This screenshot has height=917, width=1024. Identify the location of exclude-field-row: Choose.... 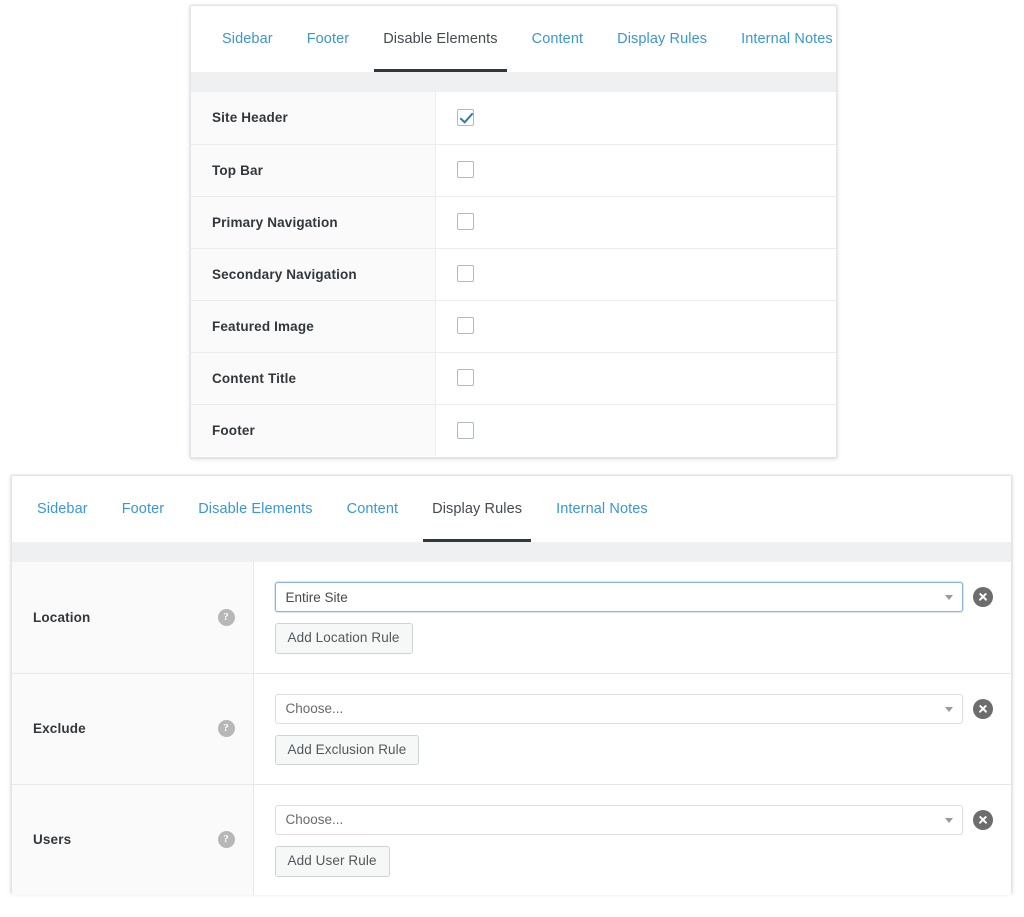
(643, 708).